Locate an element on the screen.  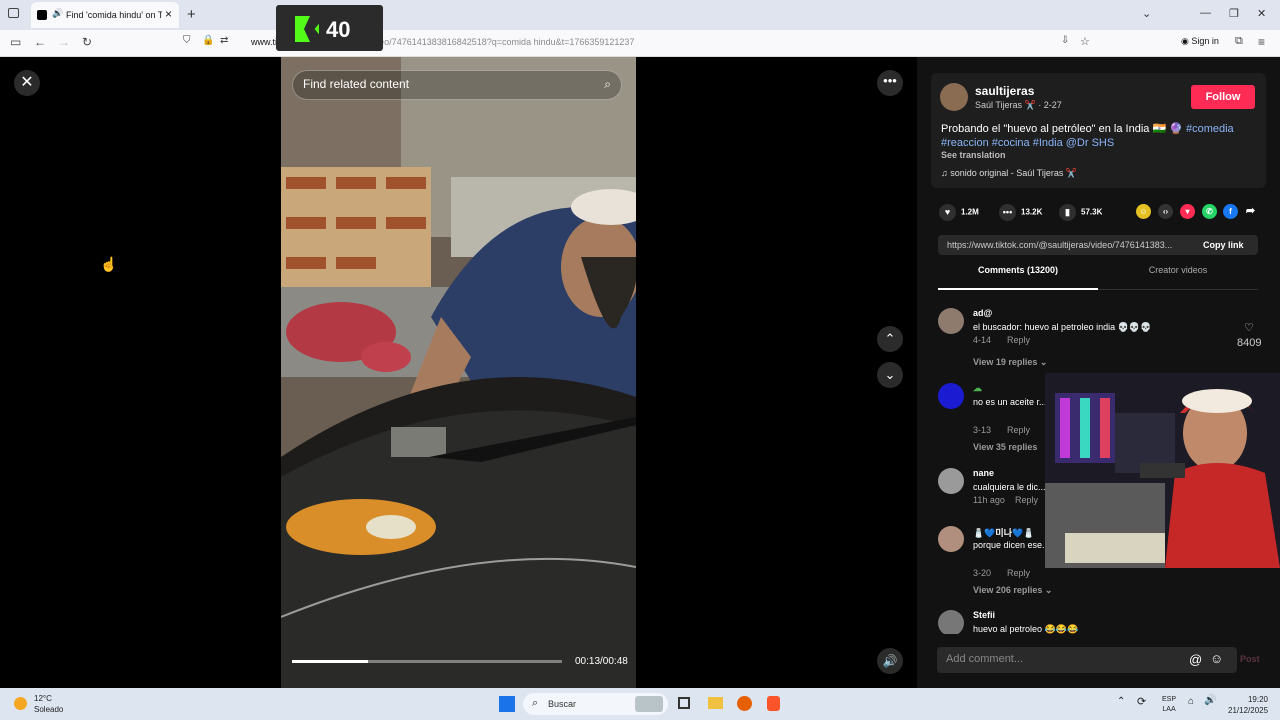
close-window-button: ✕ is located at coordinates (1261, 13).